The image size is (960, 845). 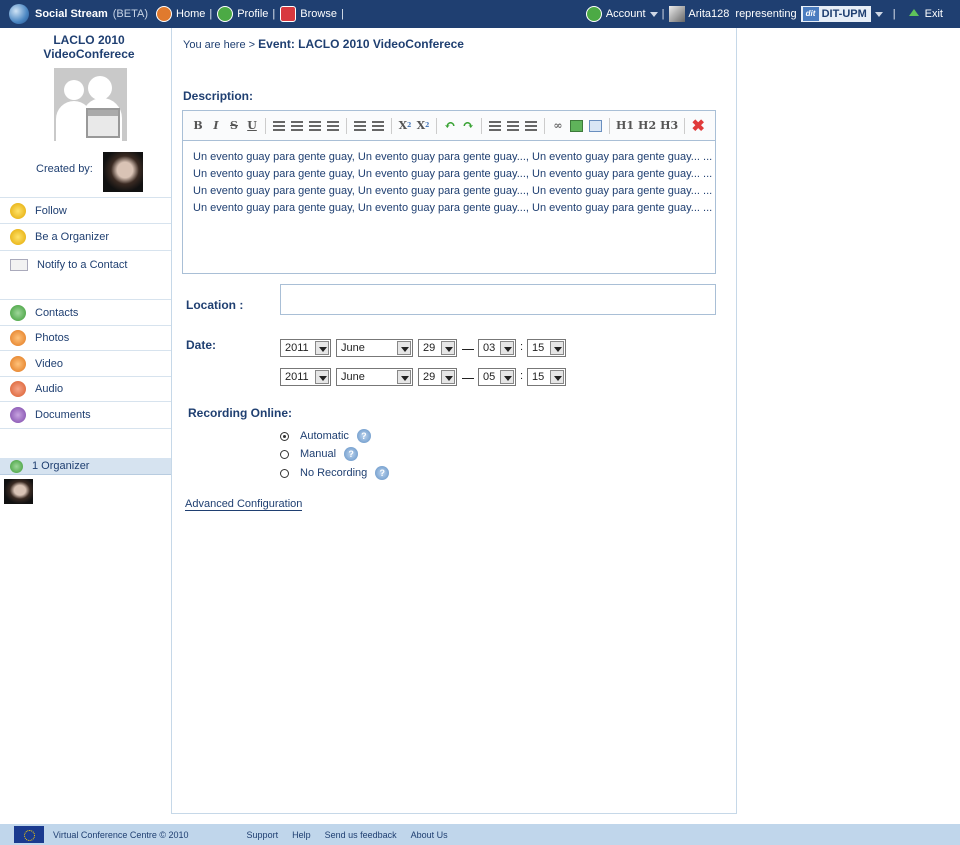 I want to click on editor-toolbar: B I S U X2 X2 ↶ ↷ ∞ H1 H2 H3 ✖, so click(x=449, y=126).